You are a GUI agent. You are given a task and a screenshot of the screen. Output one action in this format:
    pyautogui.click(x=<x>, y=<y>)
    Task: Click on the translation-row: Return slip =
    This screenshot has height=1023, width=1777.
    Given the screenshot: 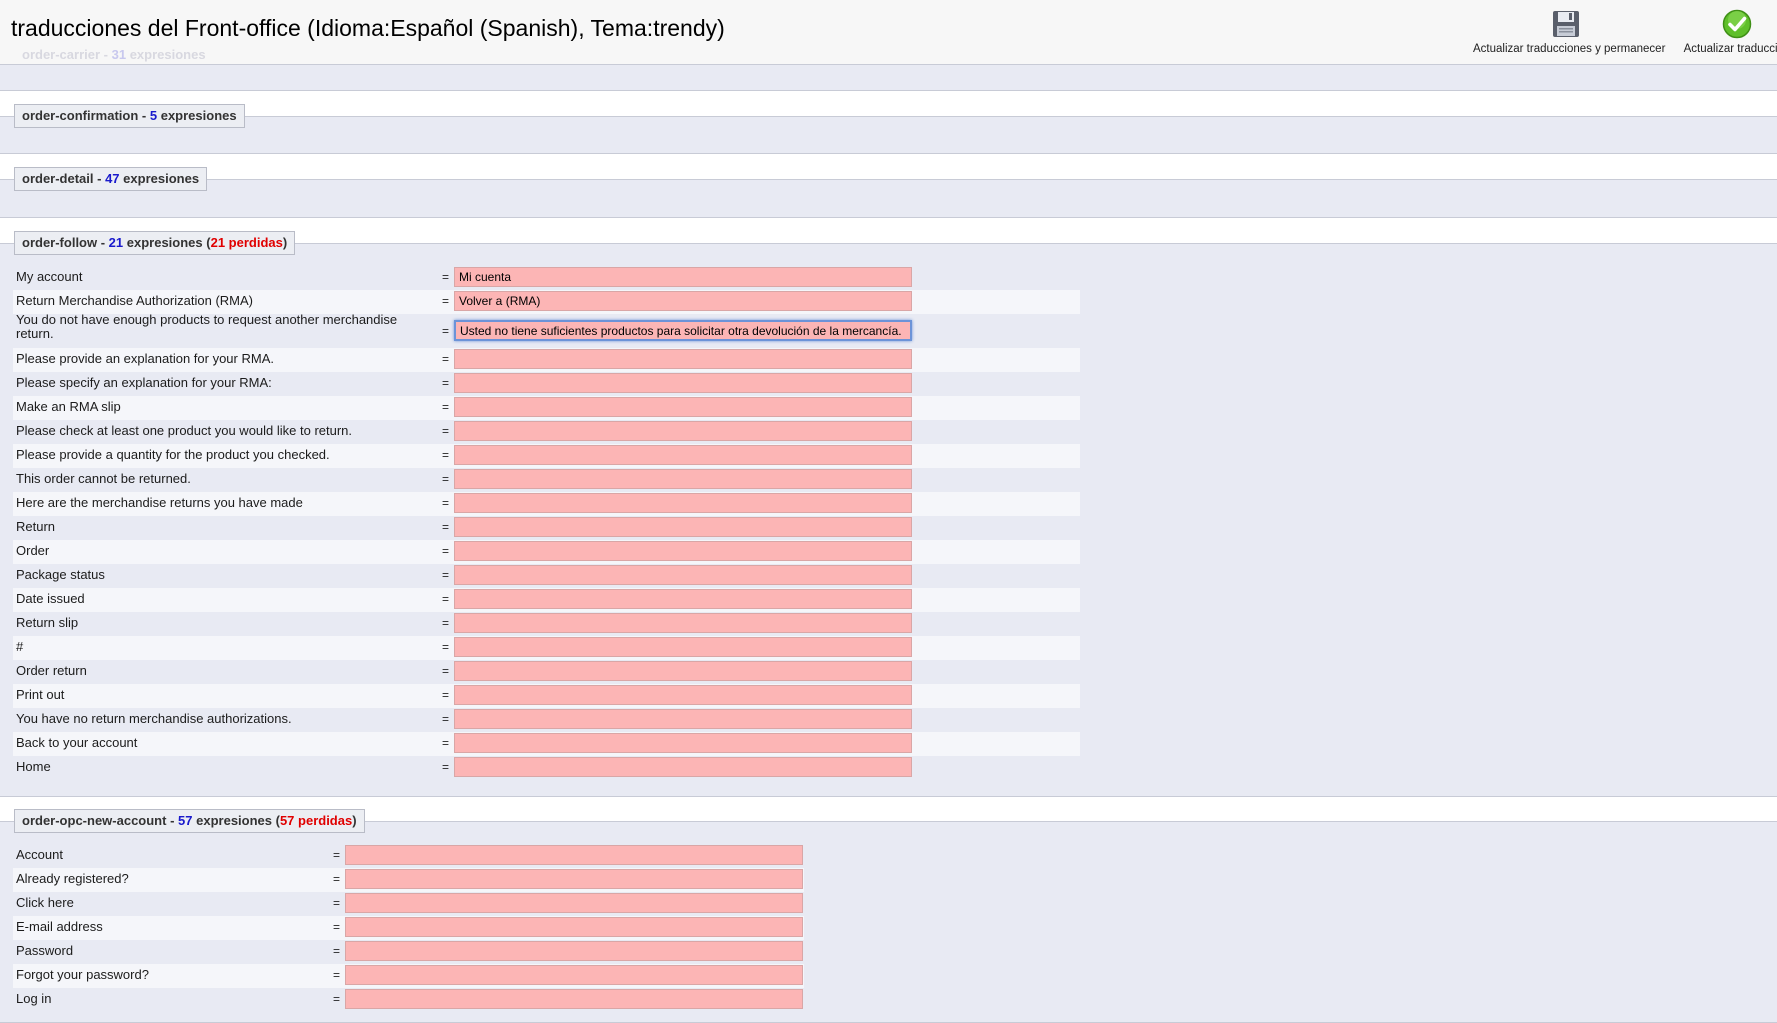 What is the action you would take?
    pyautogui.click(x=546, y=624)
    